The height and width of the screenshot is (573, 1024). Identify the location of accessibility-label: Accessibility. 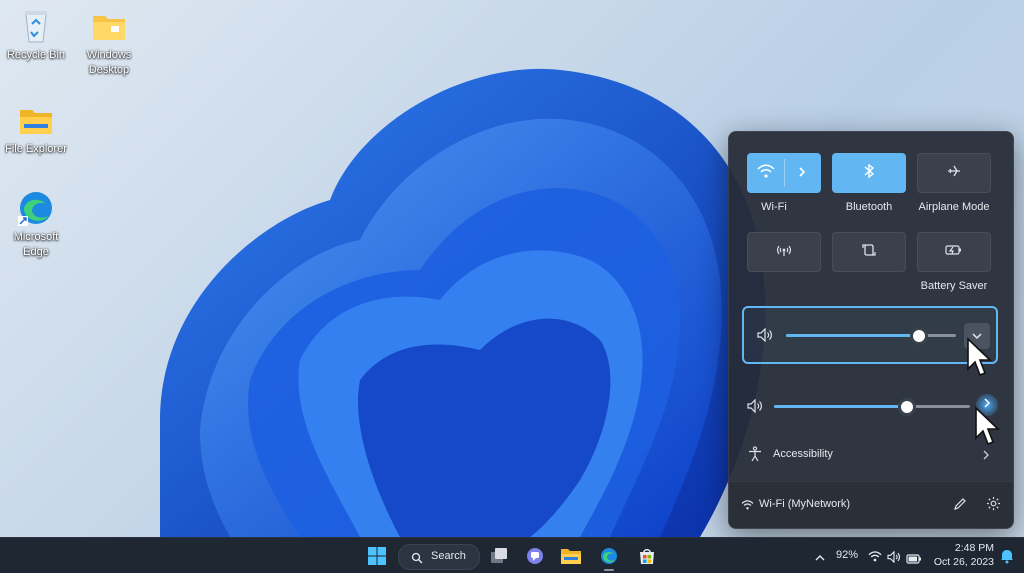
(803, 454).